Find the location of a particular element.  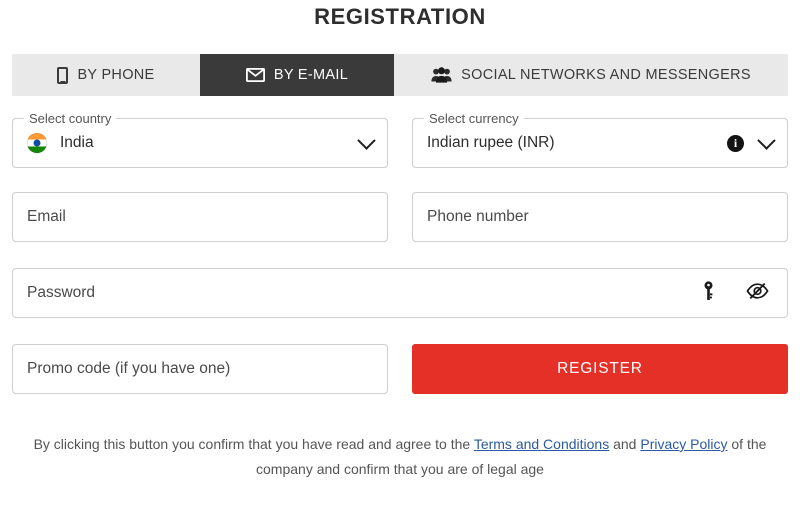

terms-and-conditions-link: Terms and Conditions is located at coordinates (541, 444).